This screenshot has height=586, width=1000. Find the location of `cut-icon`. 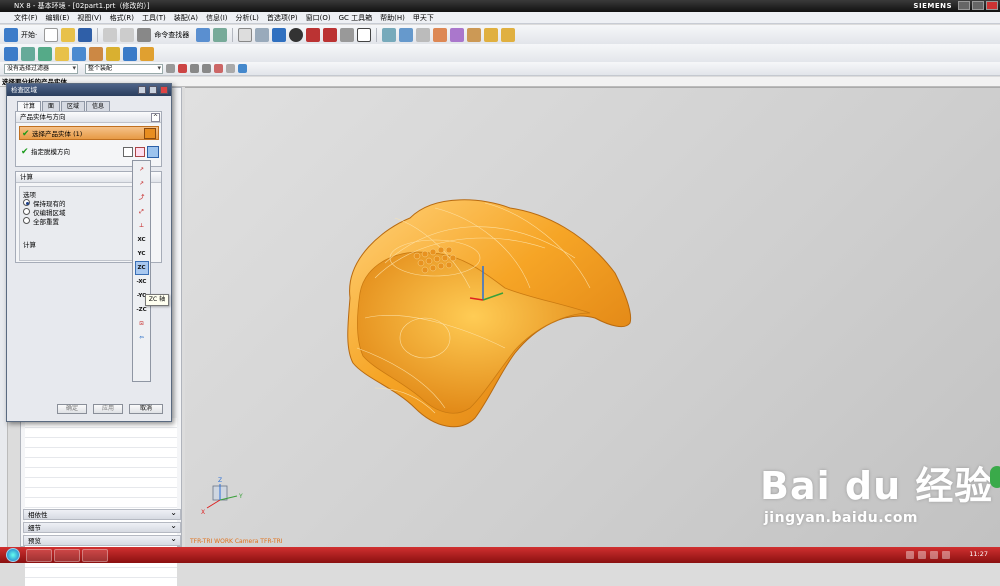

cut-icon is located at coordinates (203, 34).